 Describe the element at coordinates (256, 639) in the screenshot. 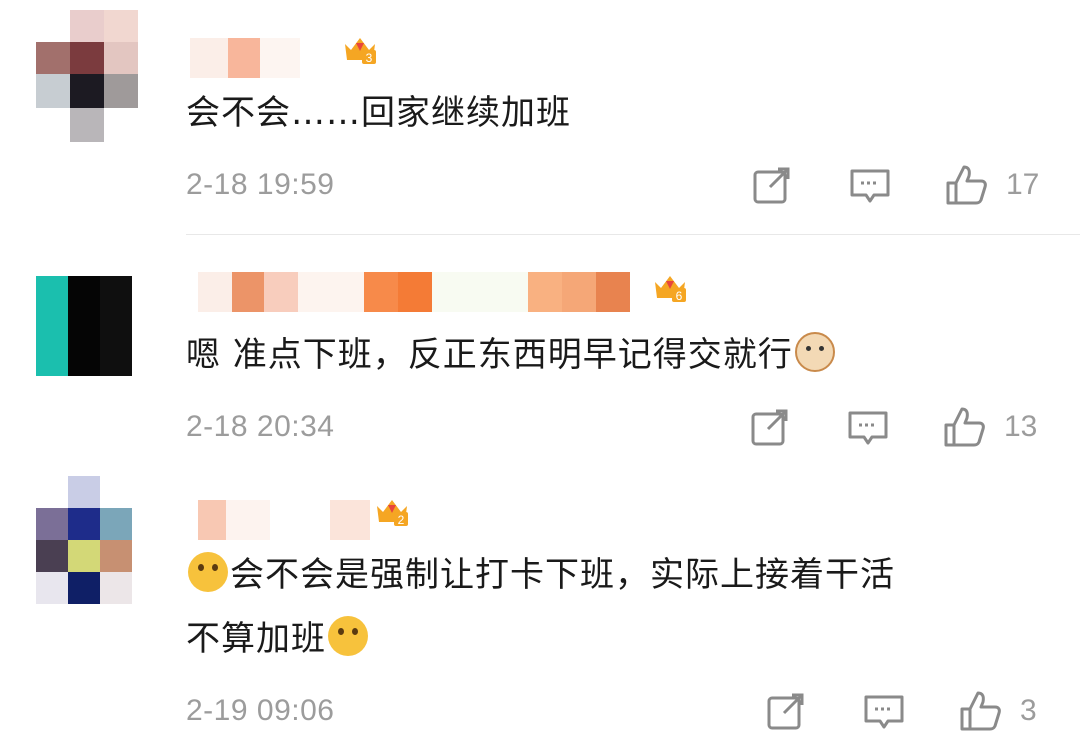

I see `comment-text-content: 不算加班` at that location.